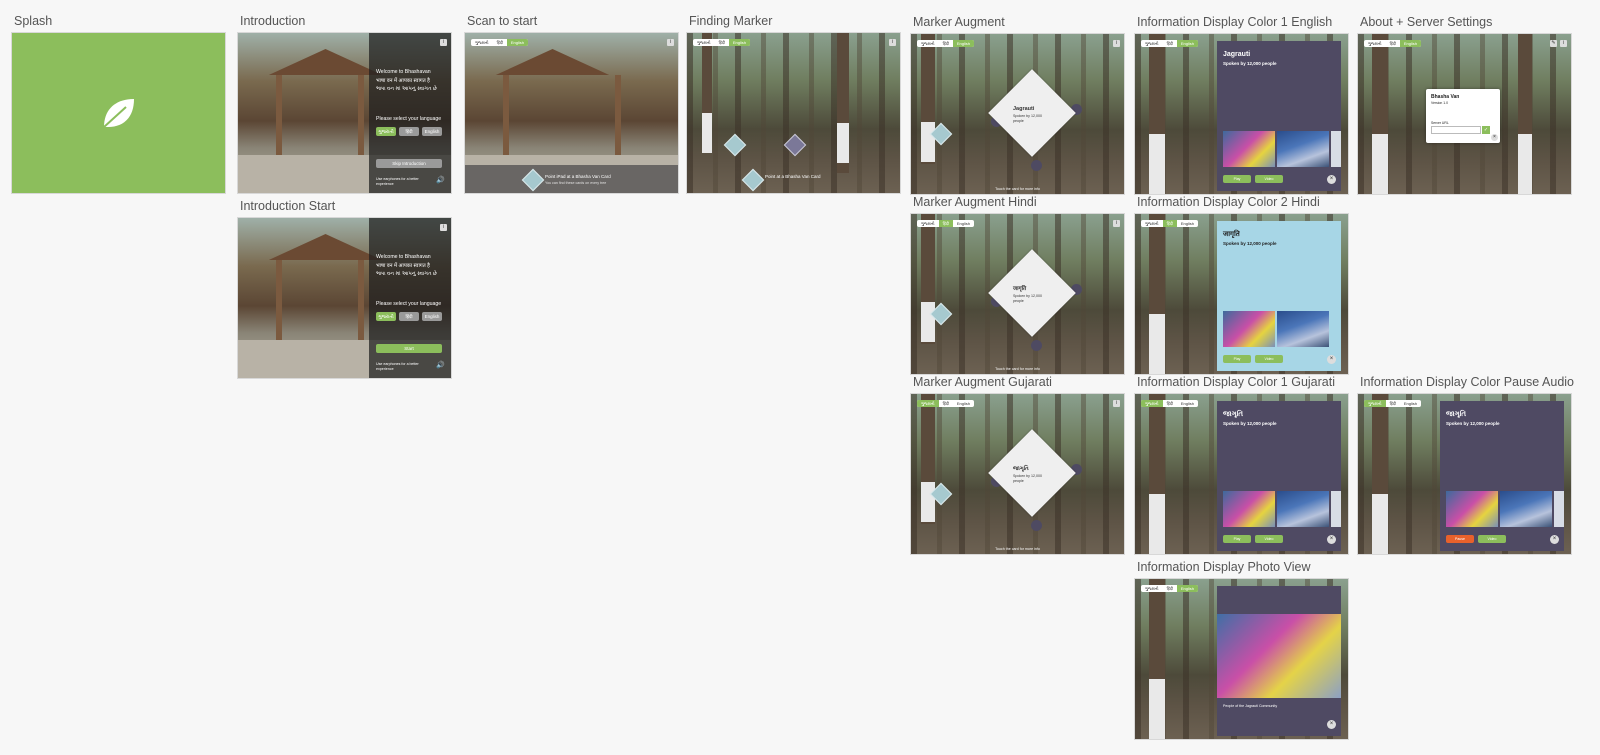 Image resolution: width=1600 pixels, height=755 pixels. What do you see at coordinates (1486, 130) in the screenshot?
I see `confirm-button: ✓` at bounding box center [1486, 130].